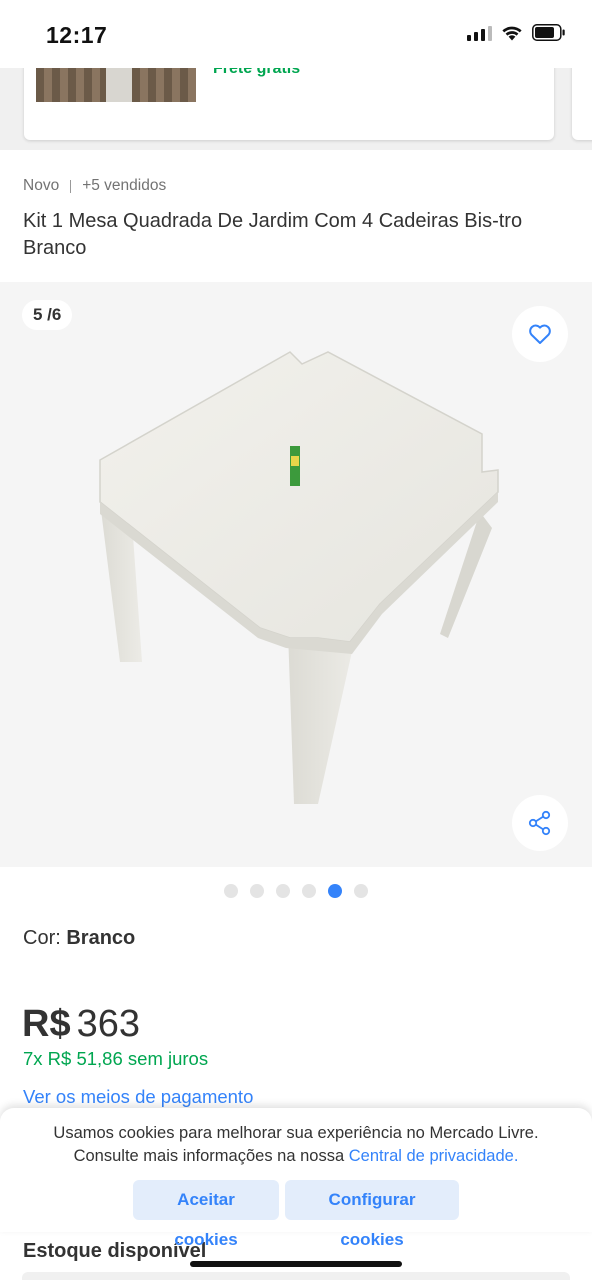 This screenshot has height=1280, width=592. What do you see at coordinates (582, 104) in the screenshot?
I see `related-product-card-next` at bounding box center [582, 104].